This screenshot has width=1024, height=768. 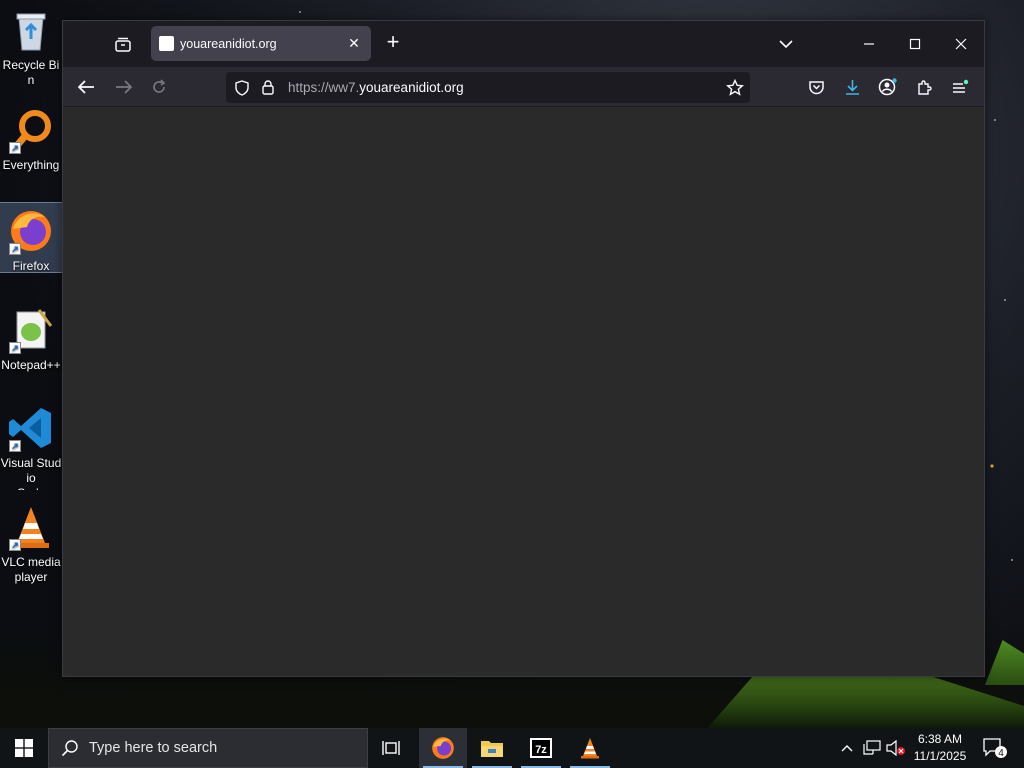 What do you see at coordinates (166, 43) in the screenshot?
I see `page-favicon-icon` at bounding box center [166, 43].